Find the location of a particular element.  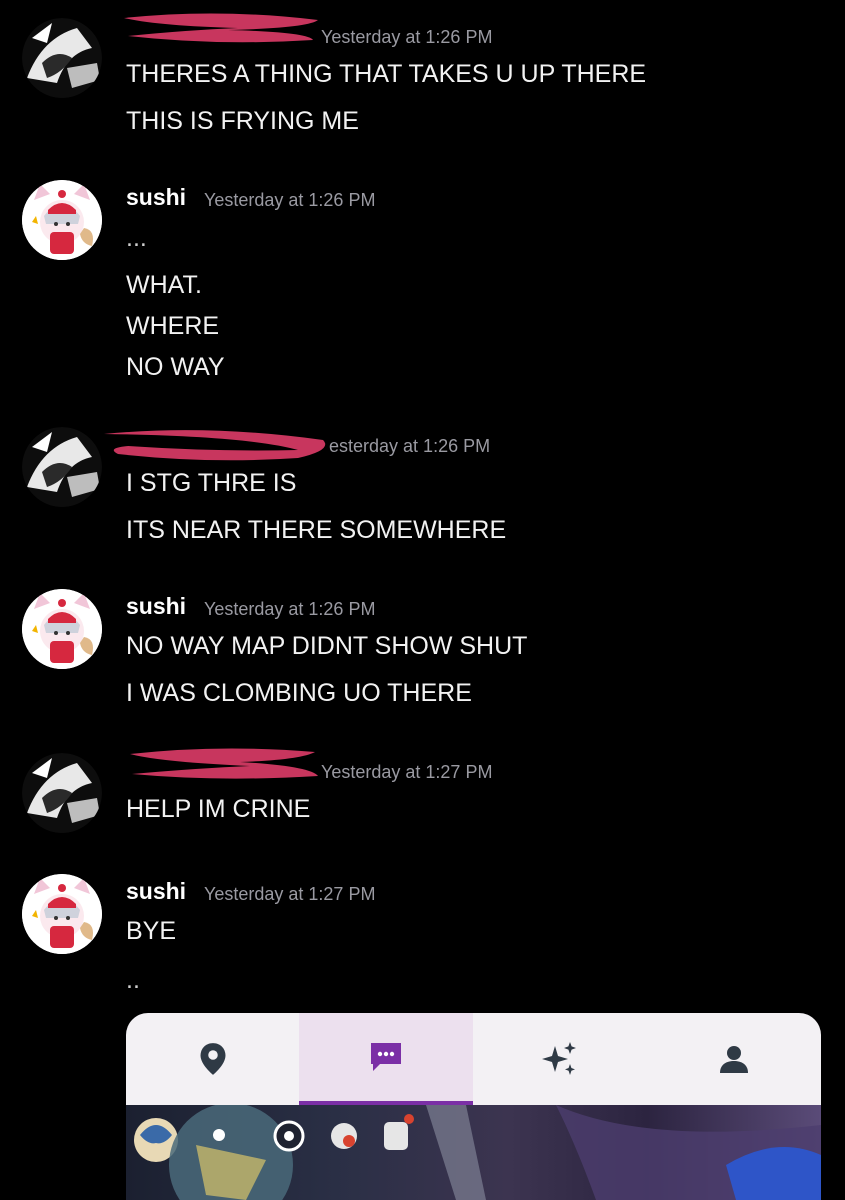

message-line: THERES A THING THAT TAKES U UP THERE is located at coordinates (386, 74).